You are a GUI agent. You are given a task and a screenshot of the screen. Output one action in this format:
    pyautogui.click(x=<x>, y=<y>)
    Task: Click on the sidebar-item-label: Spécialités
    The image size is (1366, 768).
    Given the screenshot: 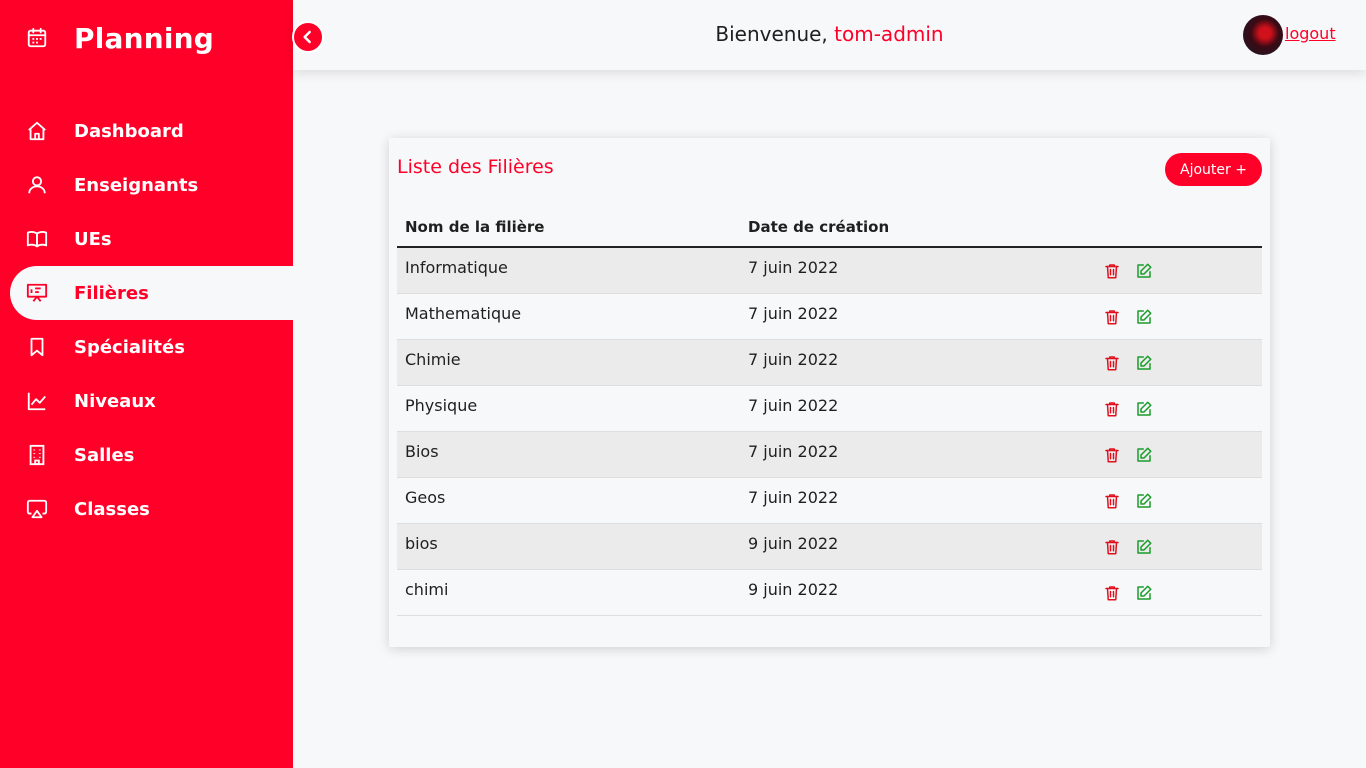 What is the action you would take?
    pyautogui.click(x=129, y=347)
    